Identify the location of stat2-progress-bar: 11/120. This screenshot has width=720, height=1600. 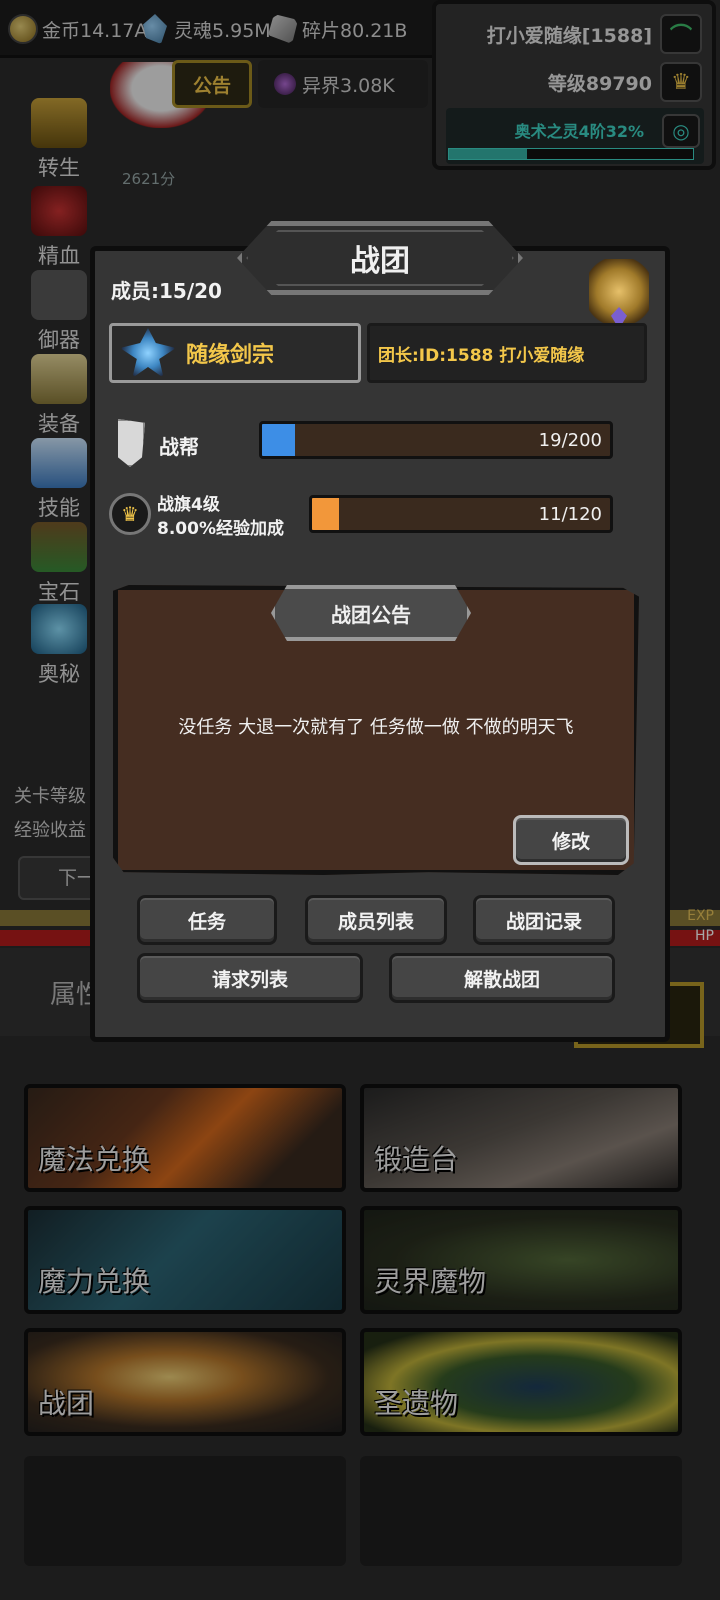
(461, 514).